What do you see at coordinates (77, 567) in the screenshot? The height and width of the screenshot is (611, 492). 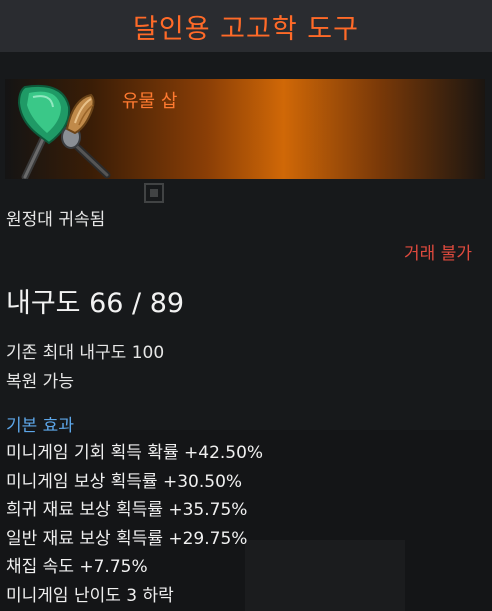 I see `effect-item: 채집 속도 +7.75%` at bounding box center [77, 567].